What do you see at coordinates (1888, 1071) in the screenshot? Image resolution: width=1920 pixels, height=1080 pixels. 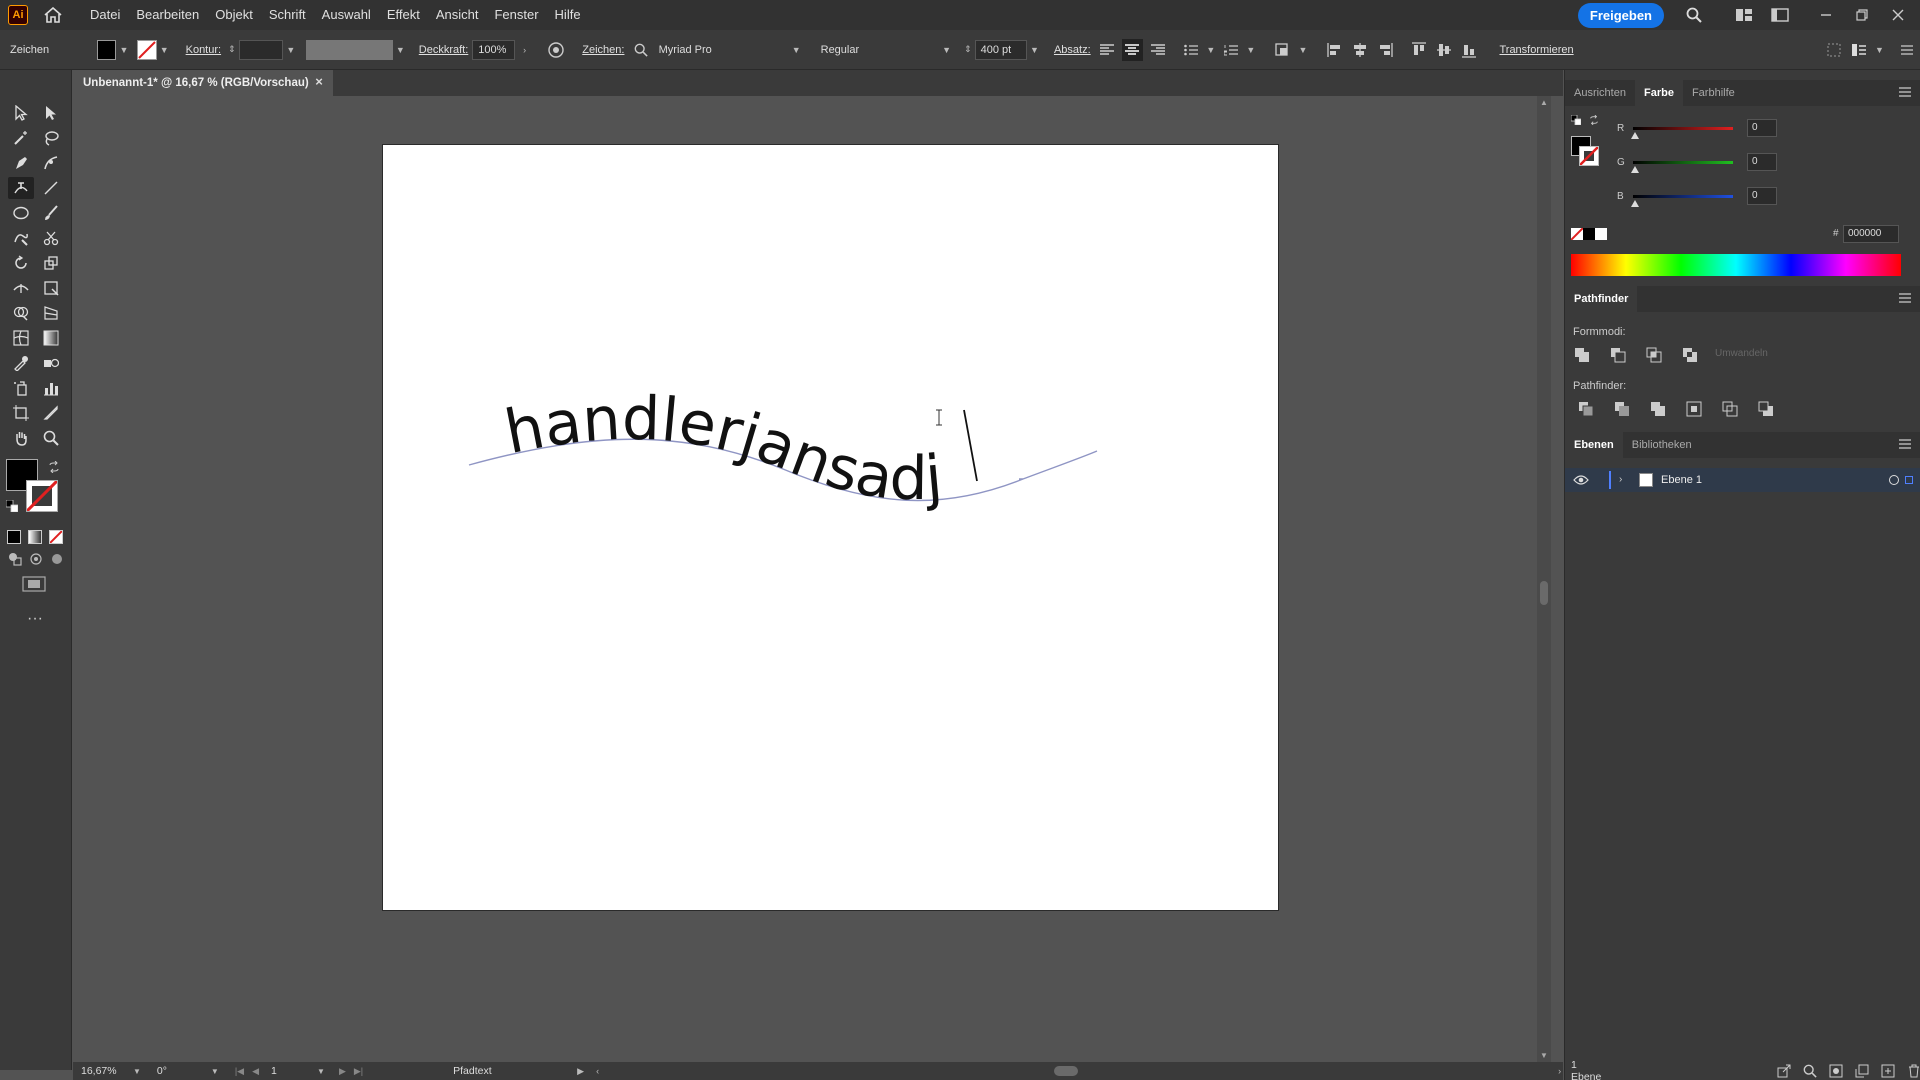 I see `new-layer-icon` at bounding box center [1888, 1071].